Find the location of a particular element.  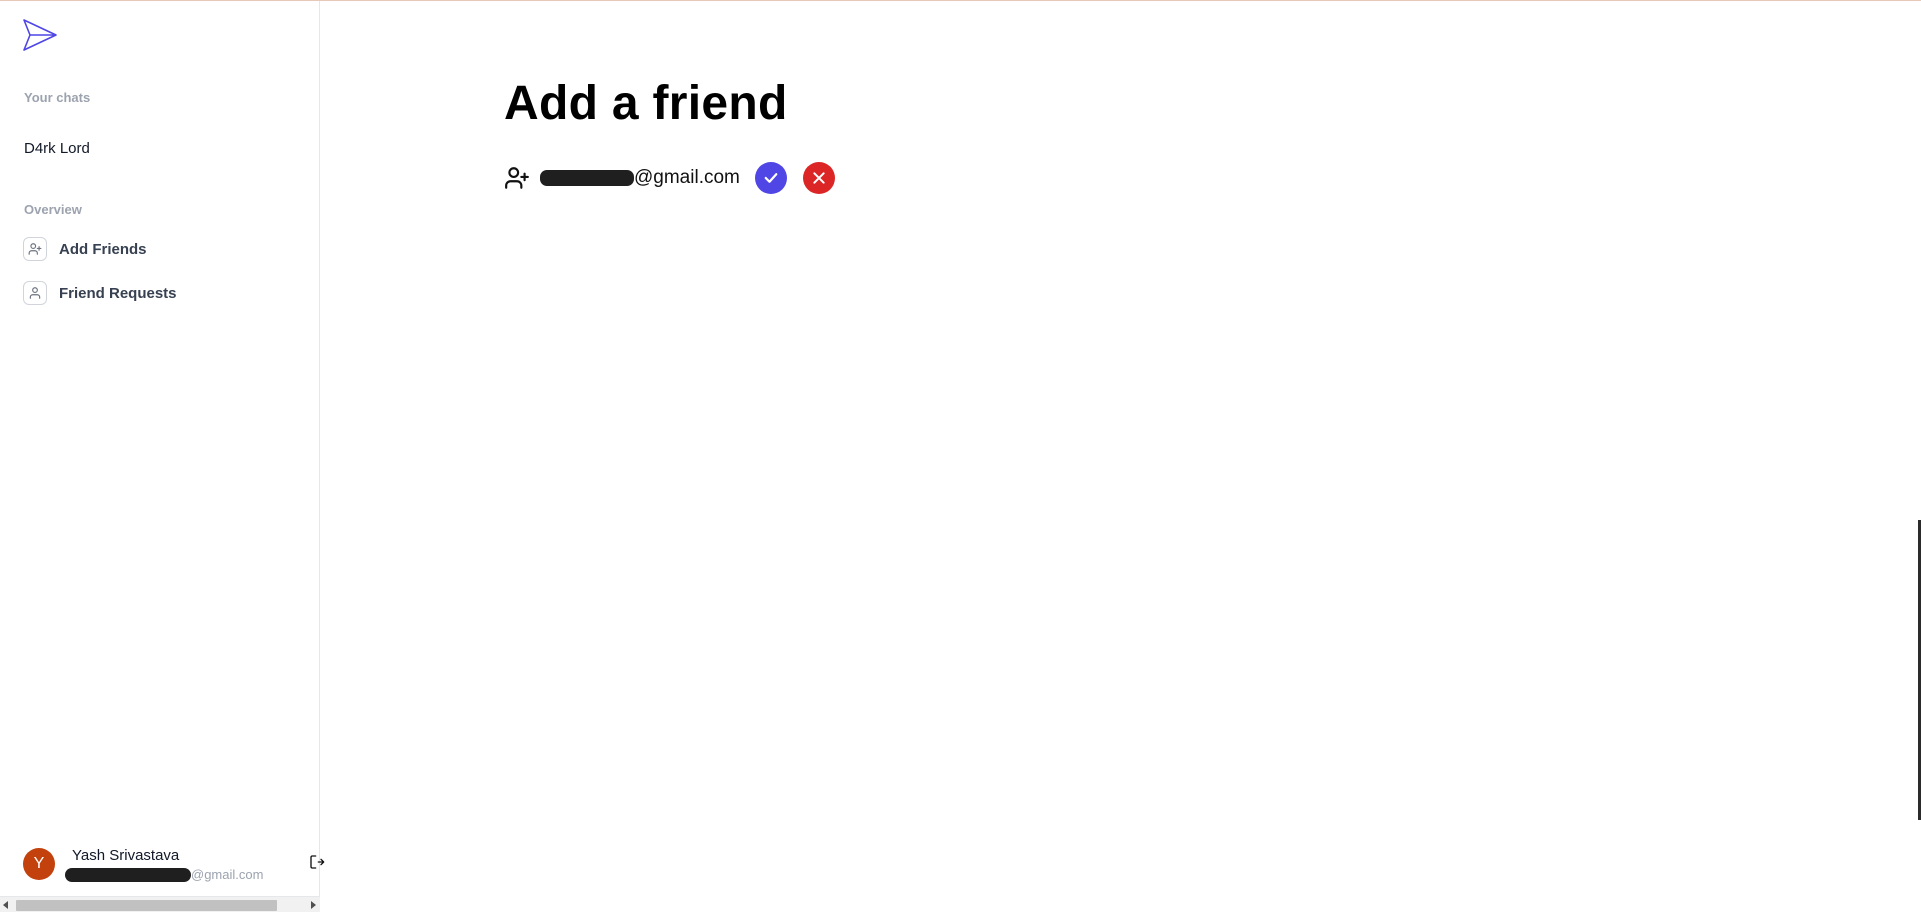

avatar: Y is located at coordinates (39, 864).